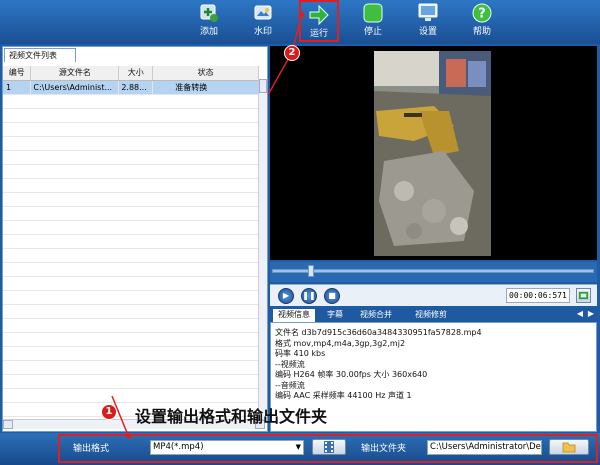 Image resolution: width=600 pixels, height=465 pixels. I want to click on tab-scroll-left-icon: ◀, so click(580, 313).